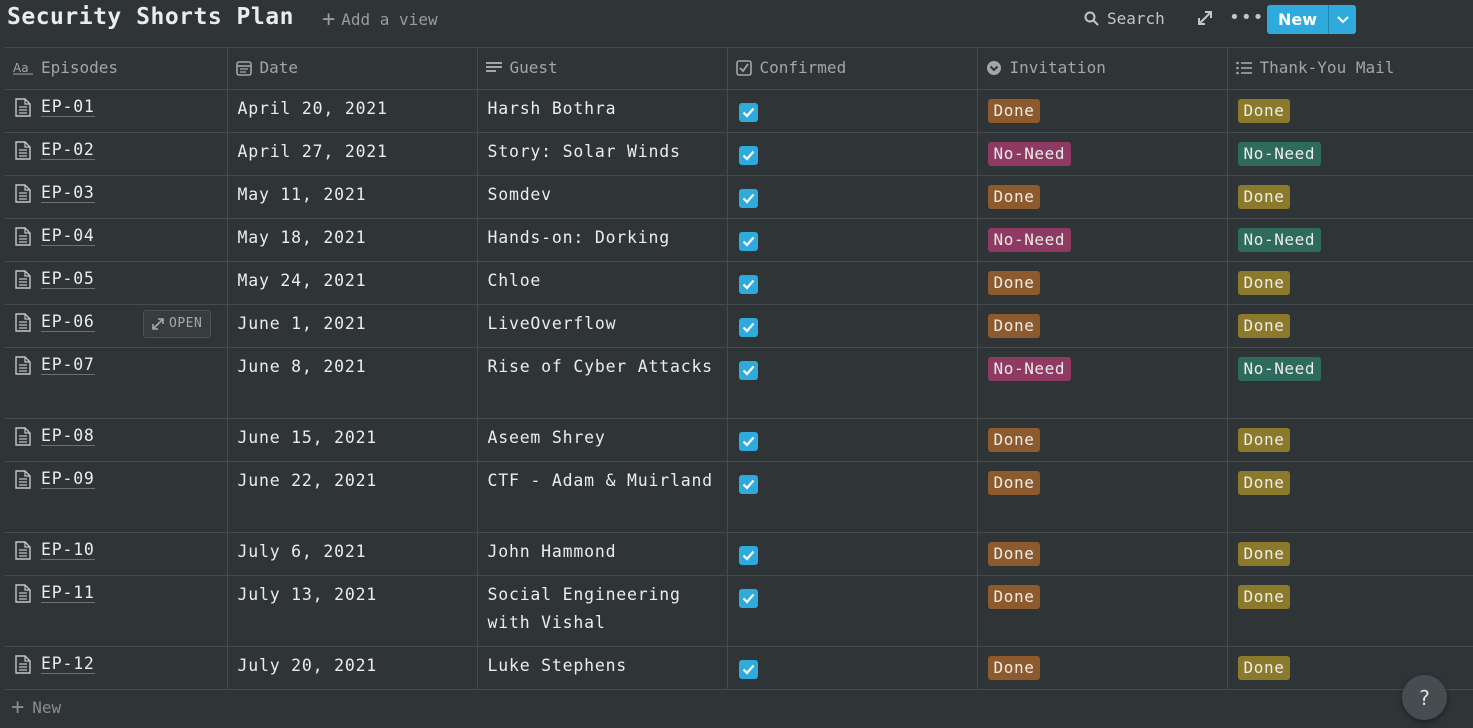 The image size is (1473, 728). I want to click on page-icon, so click(23, 436).